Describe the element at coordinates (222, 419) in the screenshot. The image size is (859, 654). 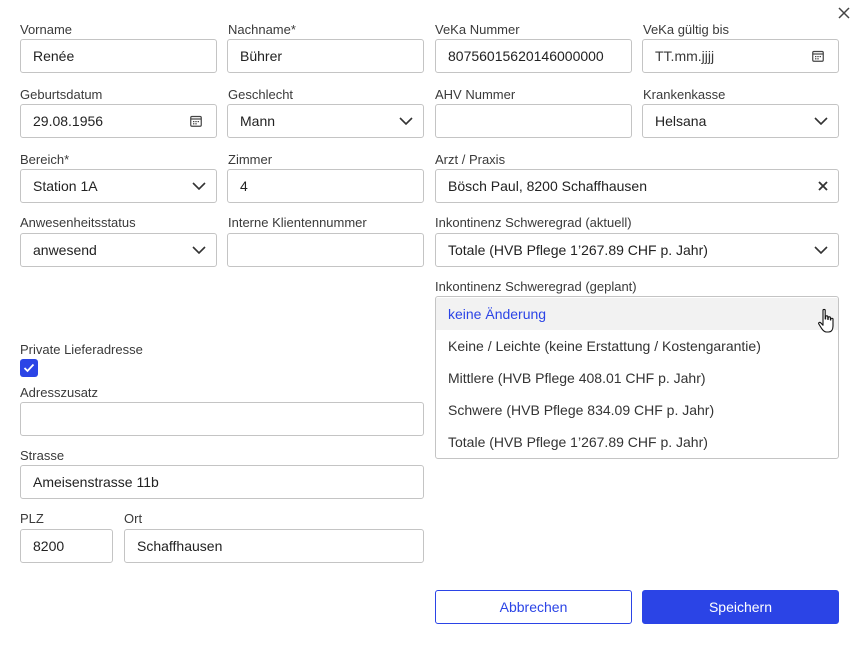
I see `adresszusatz-field` at that location.